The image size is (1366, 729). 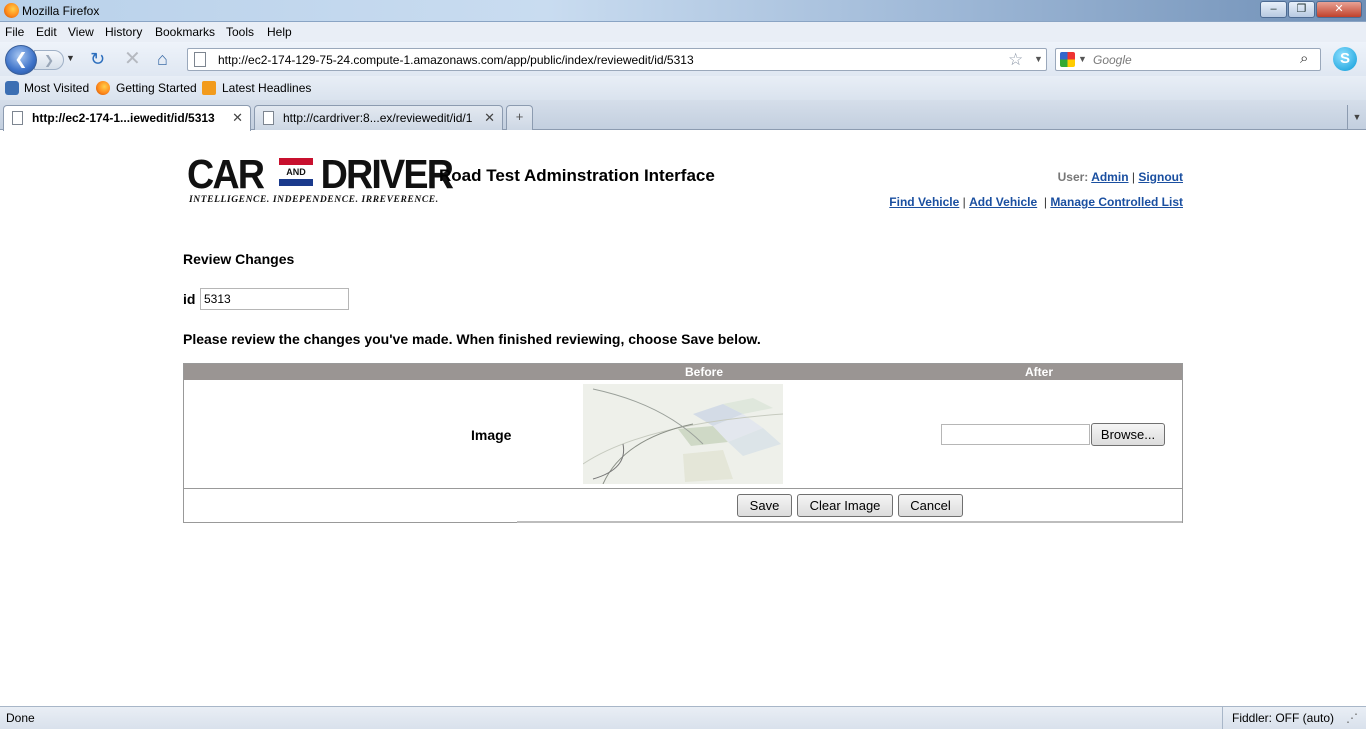 What do you see at coordinates (1067, 59) in the screenshot?
I see `google-icon` at bounding box center [1067, 59].